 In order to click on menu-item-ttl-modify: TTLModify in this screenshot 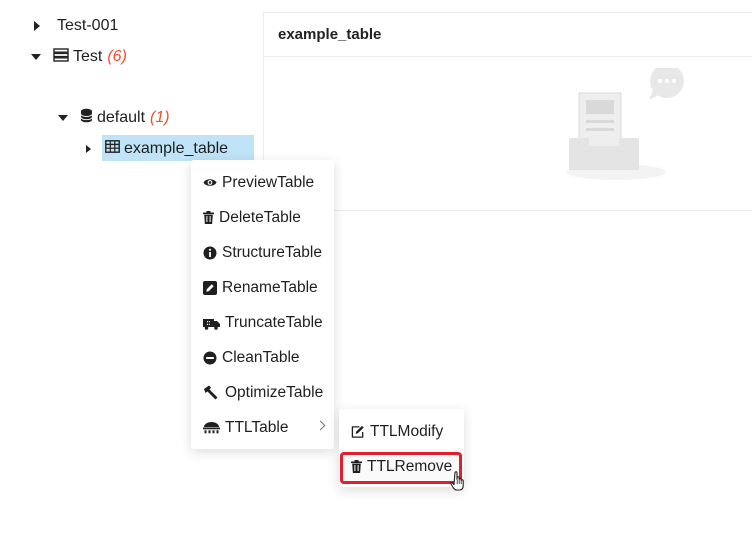, I will do `click(401, 431)`.